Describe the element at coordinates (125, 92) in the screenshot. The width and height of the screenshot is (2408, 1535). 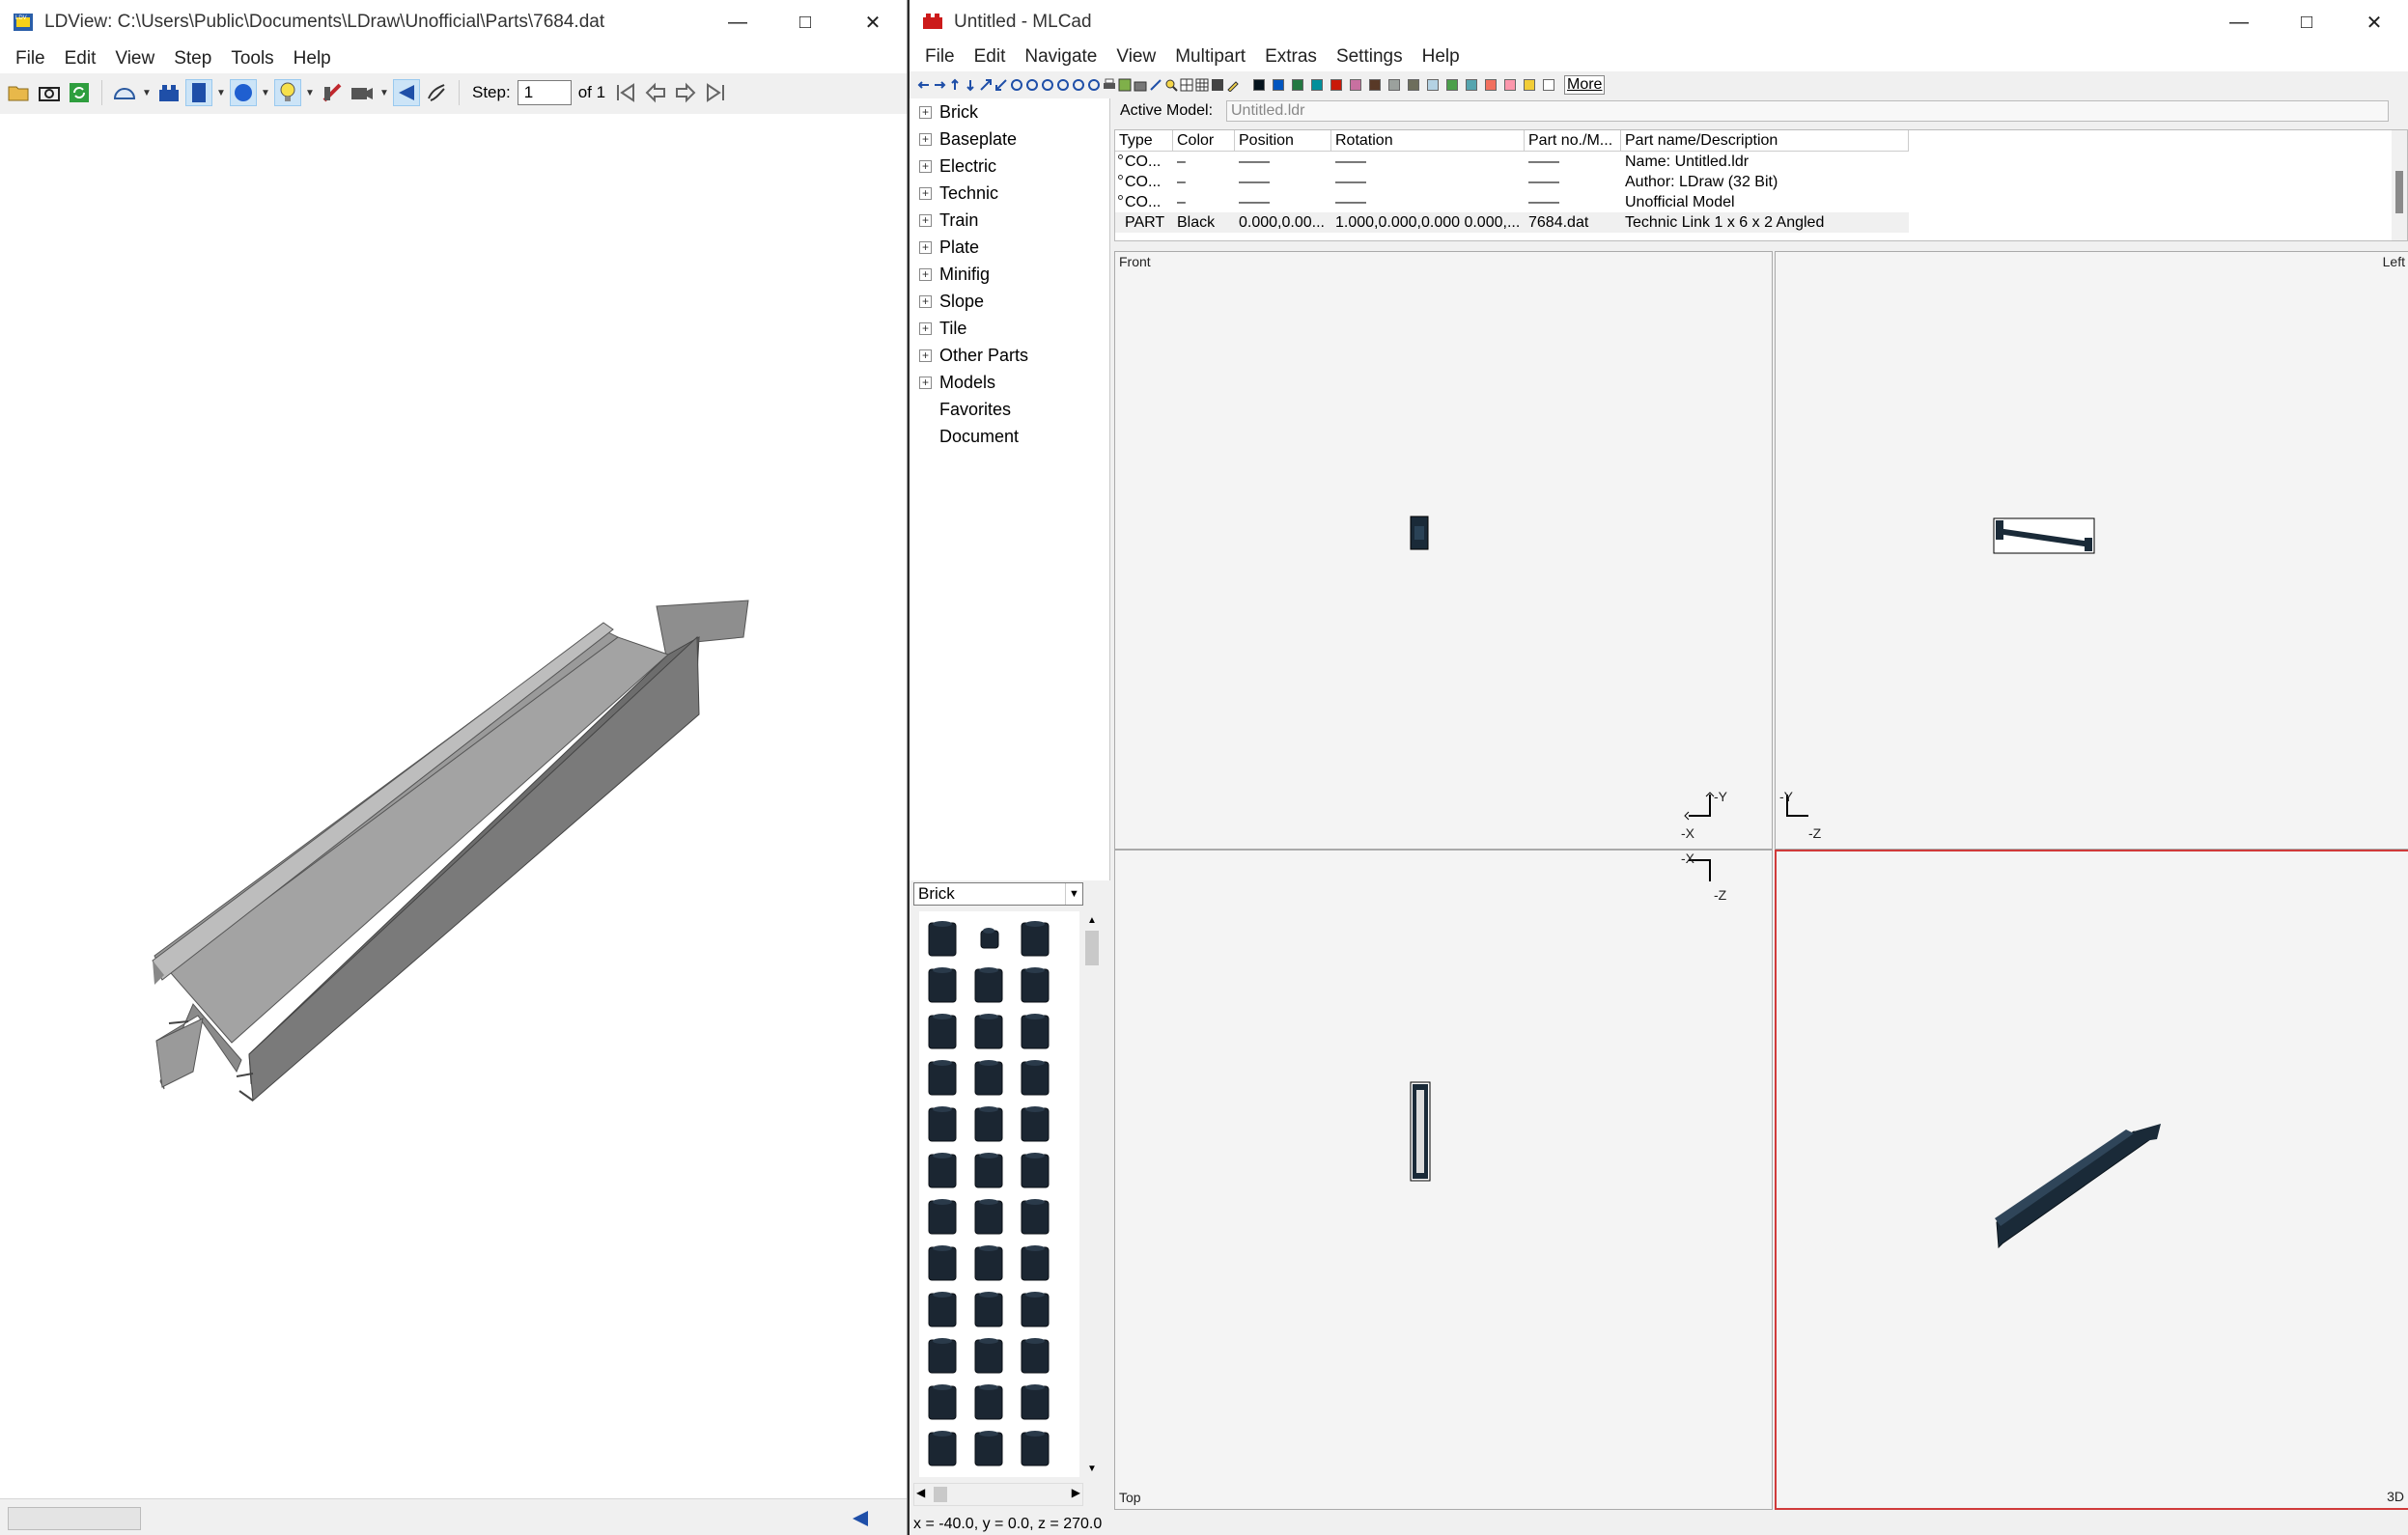
I see `view-angle-icon` at that location.